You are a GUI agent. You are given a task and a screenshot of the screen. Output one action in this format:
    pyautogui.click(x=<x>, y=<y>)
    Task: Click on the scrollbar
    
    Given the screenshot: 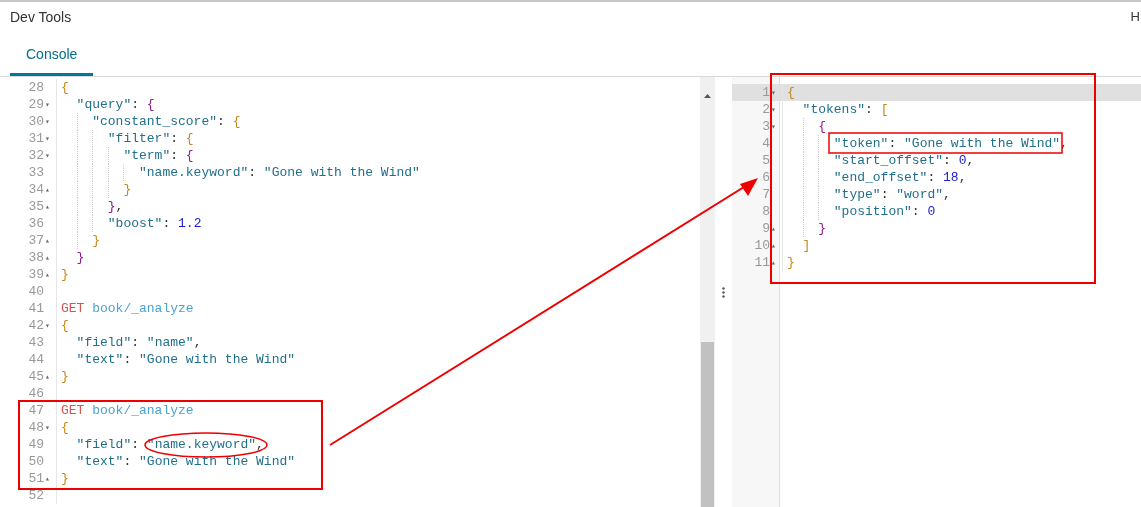 What is the action you would take?
    pyautogui.click(x=707, y=292)
    